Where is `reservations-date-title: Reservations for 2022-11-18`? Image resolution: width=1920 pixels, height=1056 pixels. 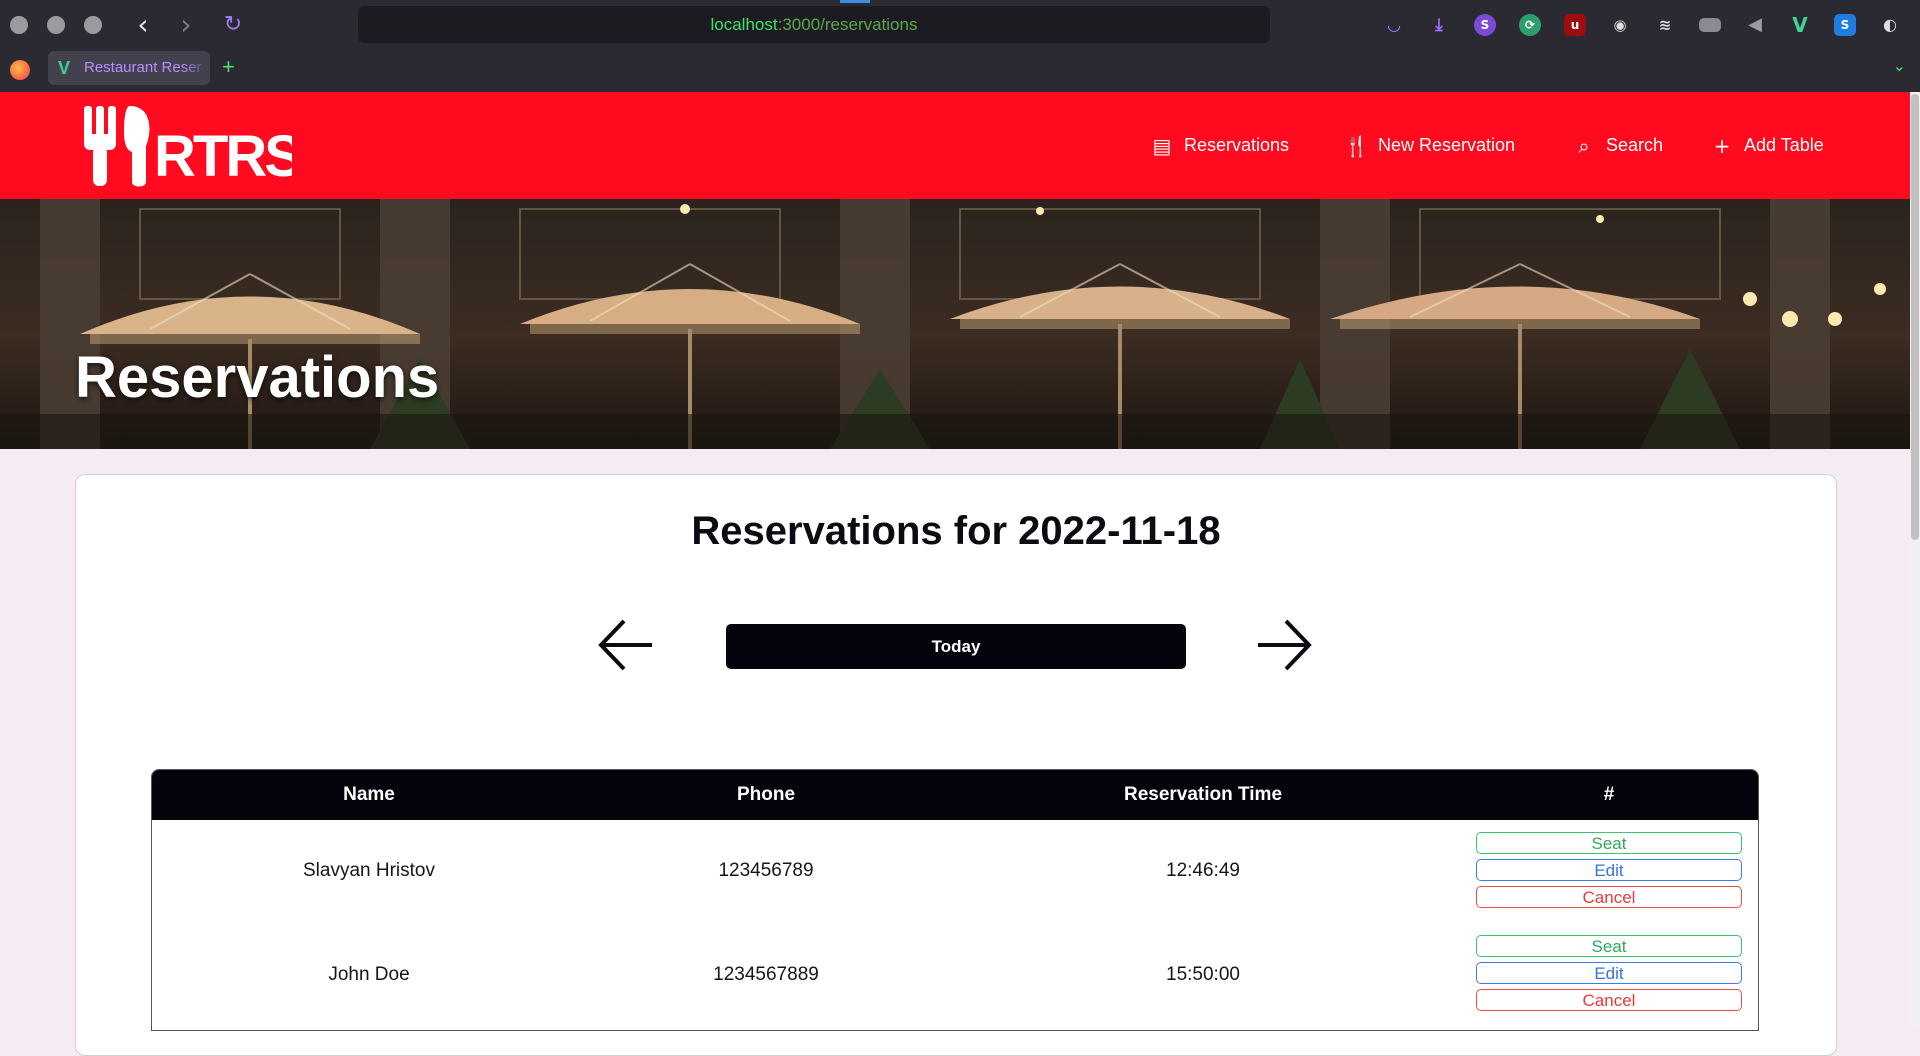
reservations-date-title: Reservations for 2022-11-18 is located at coordinates (956, 531).